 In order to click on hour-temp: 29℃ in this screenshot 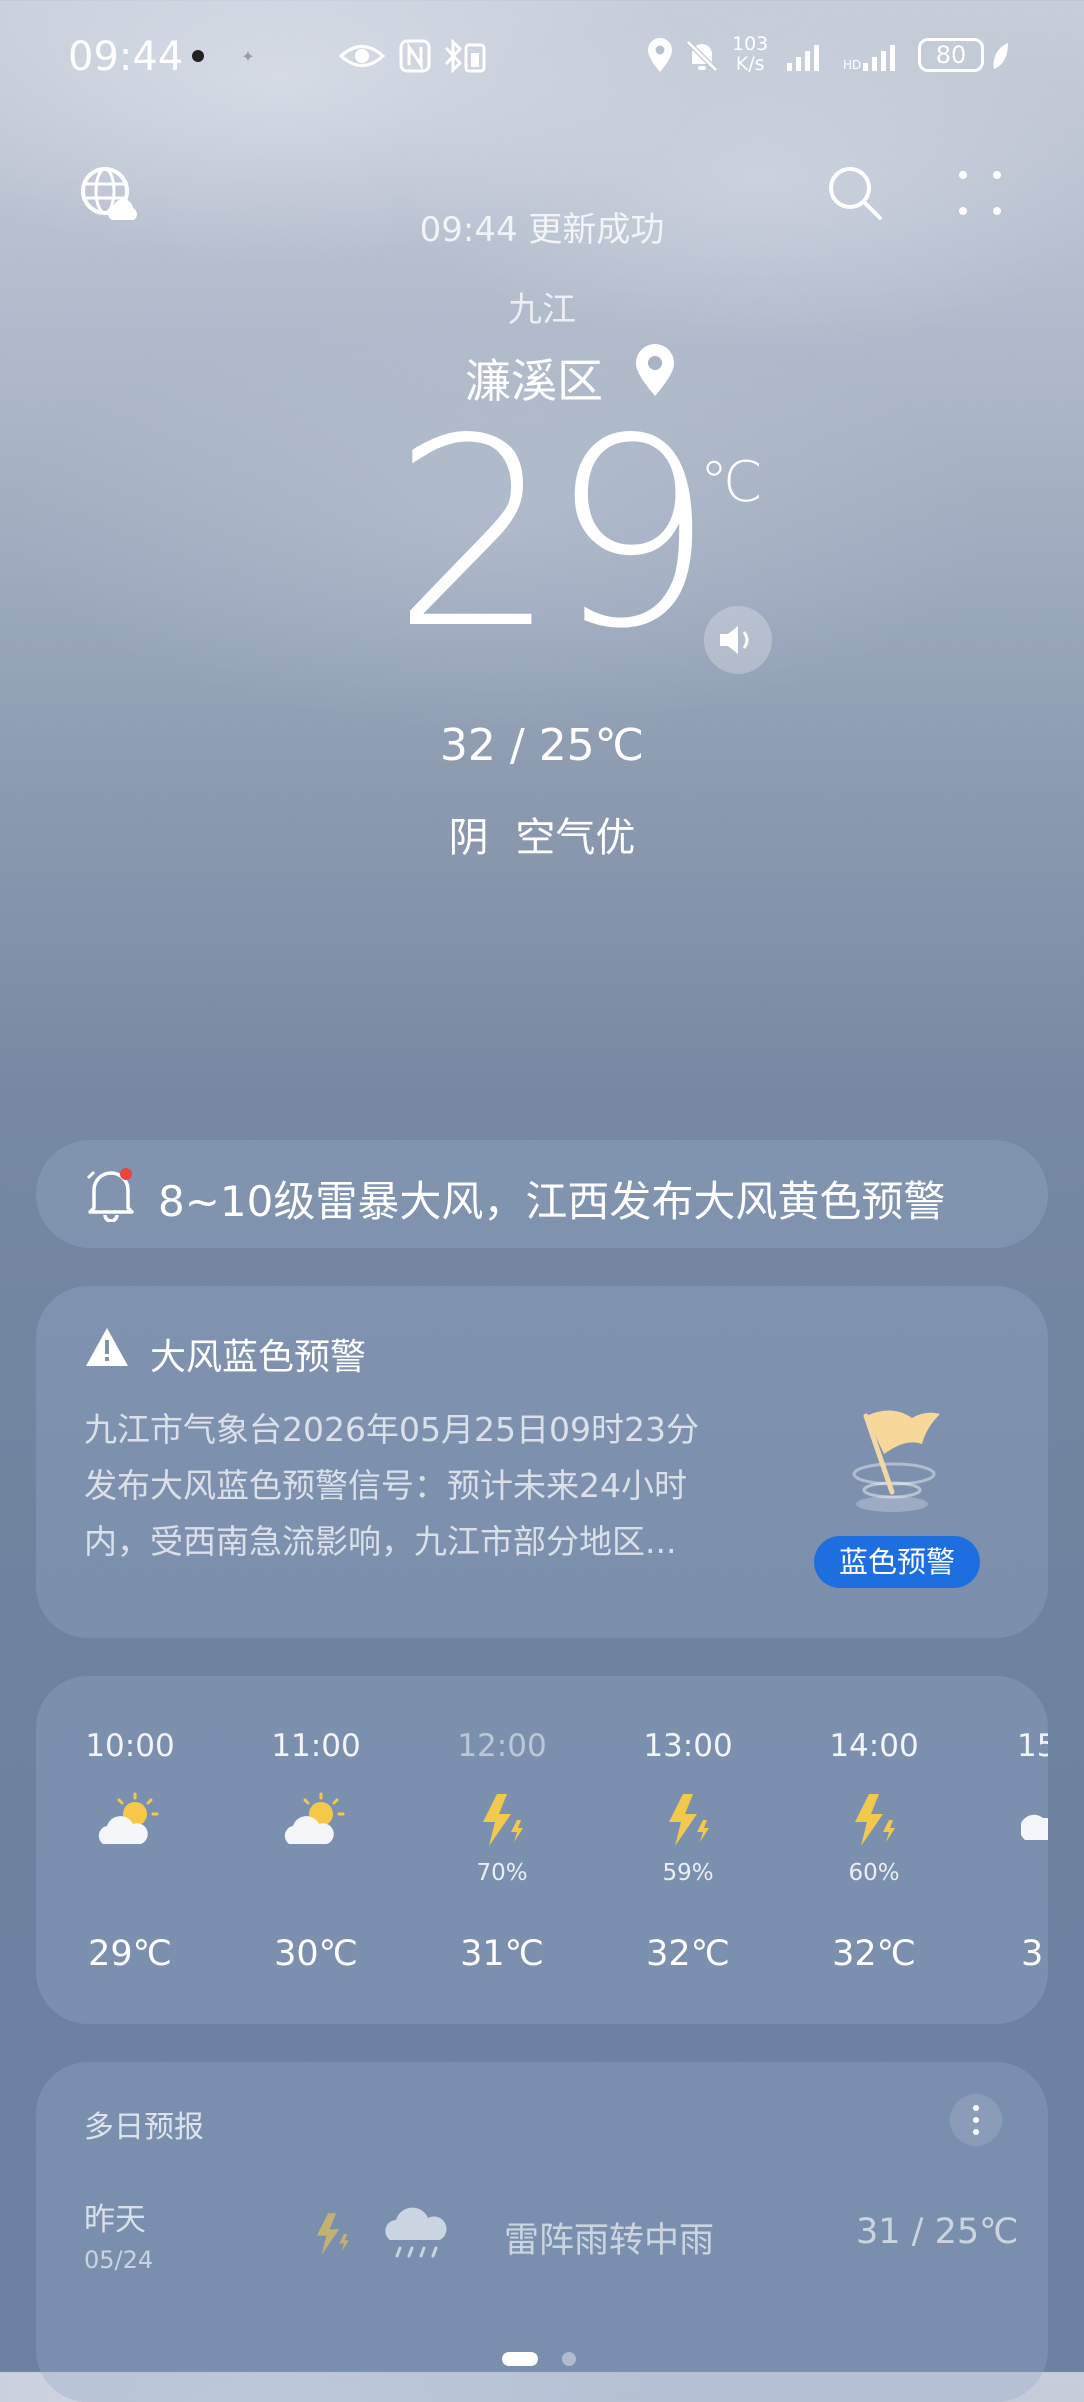, I will do `click(130, 1954)`.